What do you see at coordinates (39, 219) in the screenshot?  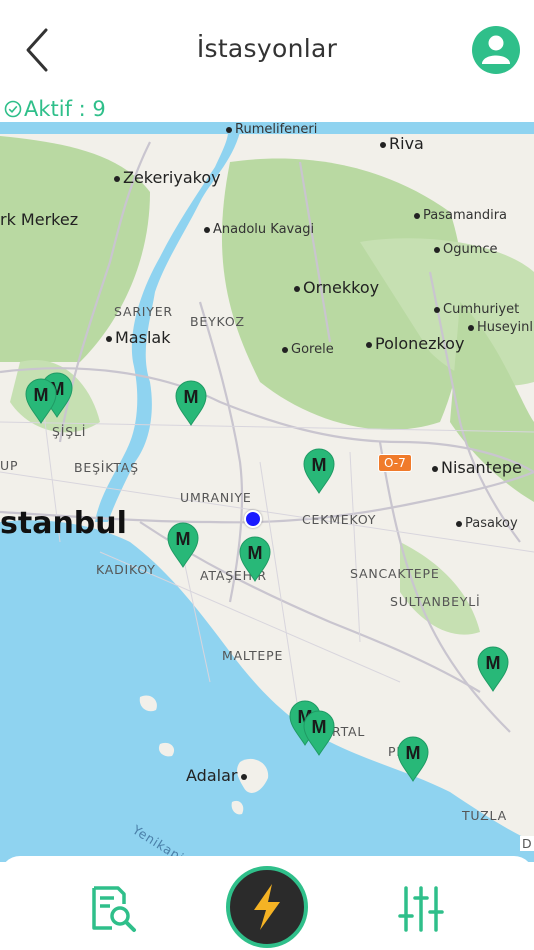 I see `place-merkez: rk Merkez` at bounding box center [39, 219].